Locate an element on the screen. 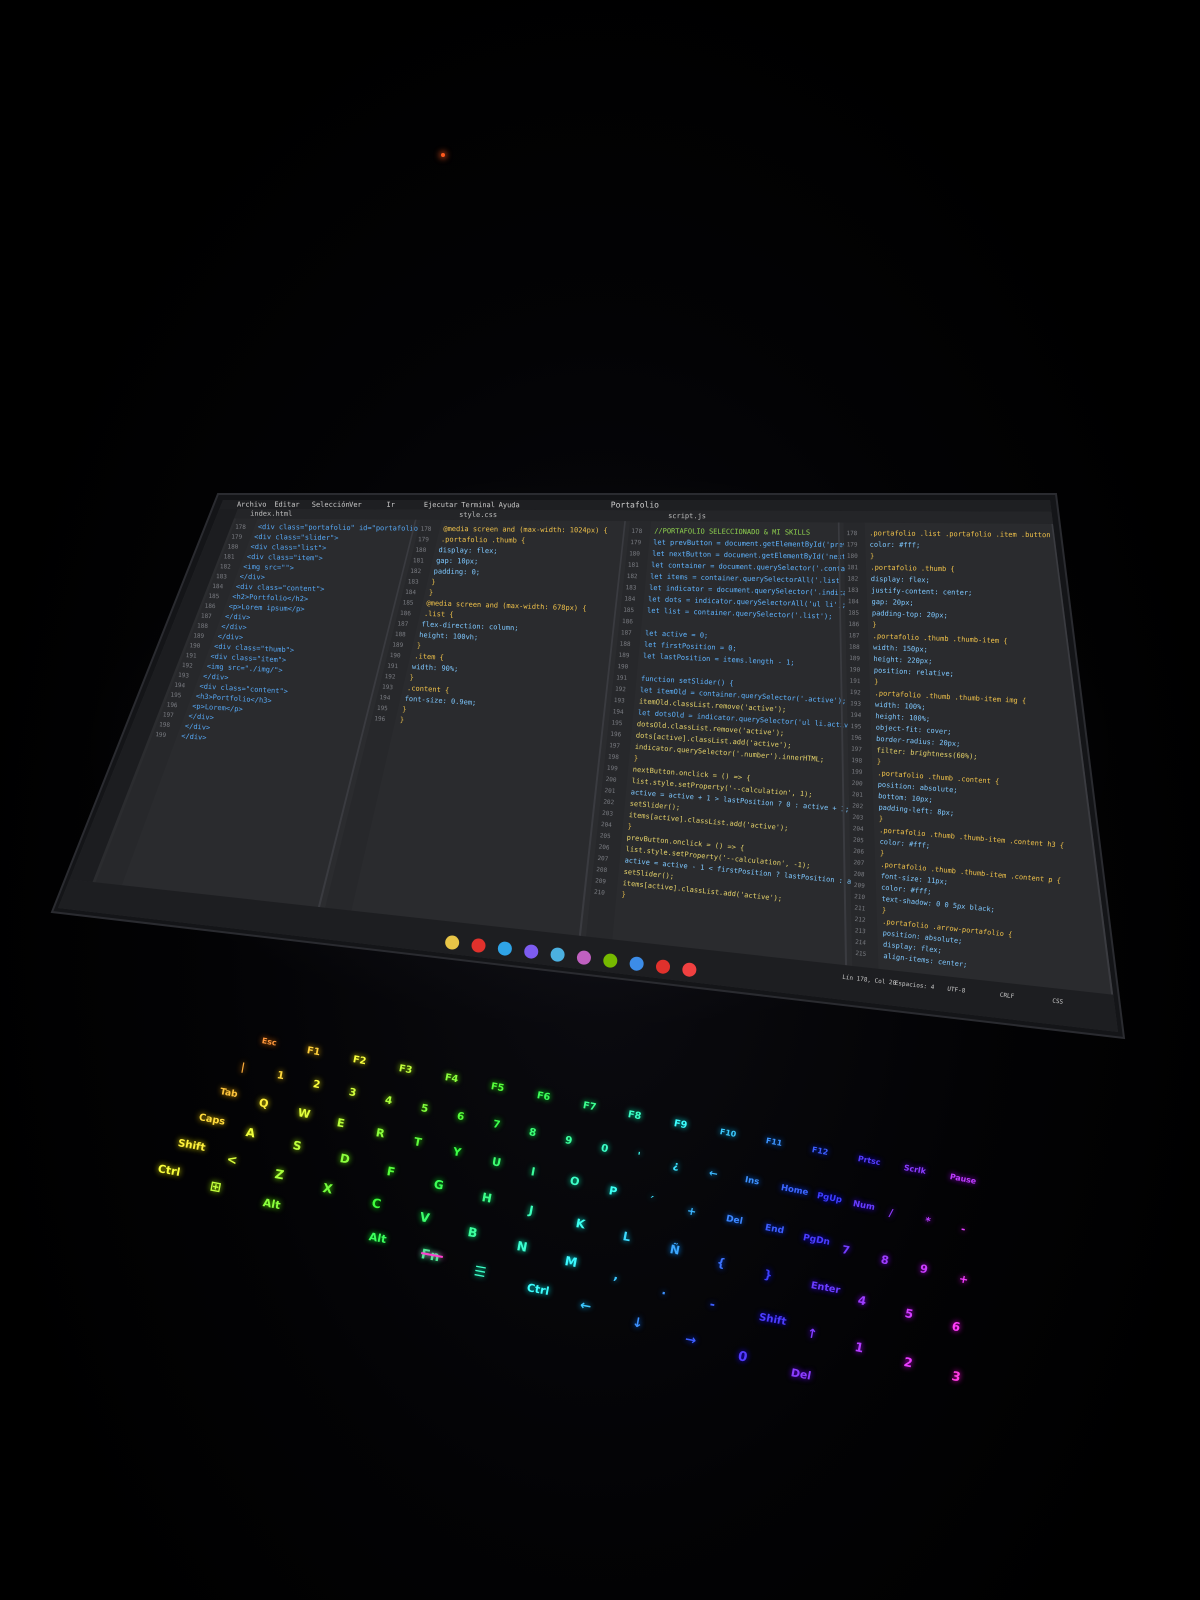  key-j: J is located at coordinates (530, 1210).